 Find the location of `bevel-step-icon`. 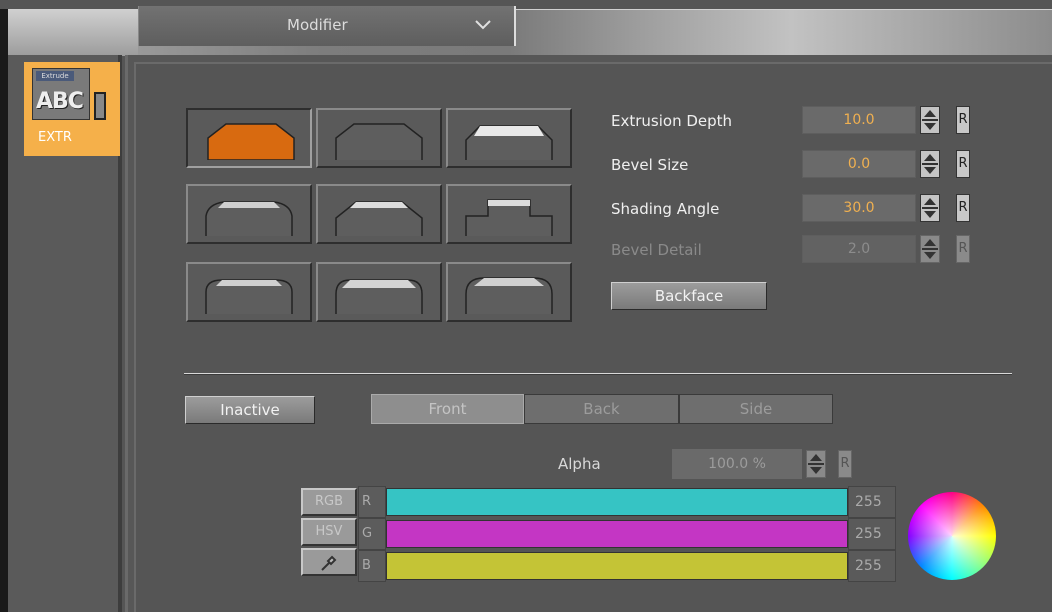

bevel-step-icon is located at coordinates (509, 217).